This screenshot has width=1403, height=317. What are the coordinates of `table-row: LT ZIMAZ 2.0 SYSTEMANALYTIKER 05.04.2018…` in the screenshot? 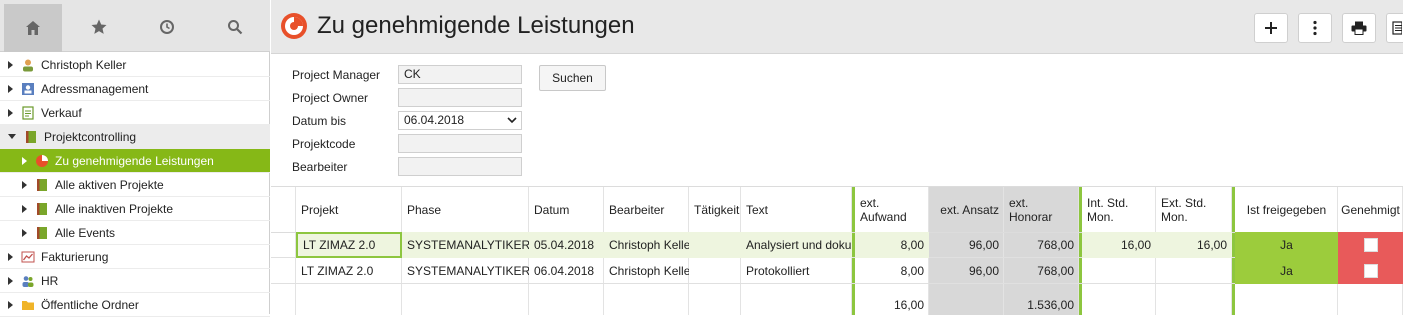 It's located at (837, 245).